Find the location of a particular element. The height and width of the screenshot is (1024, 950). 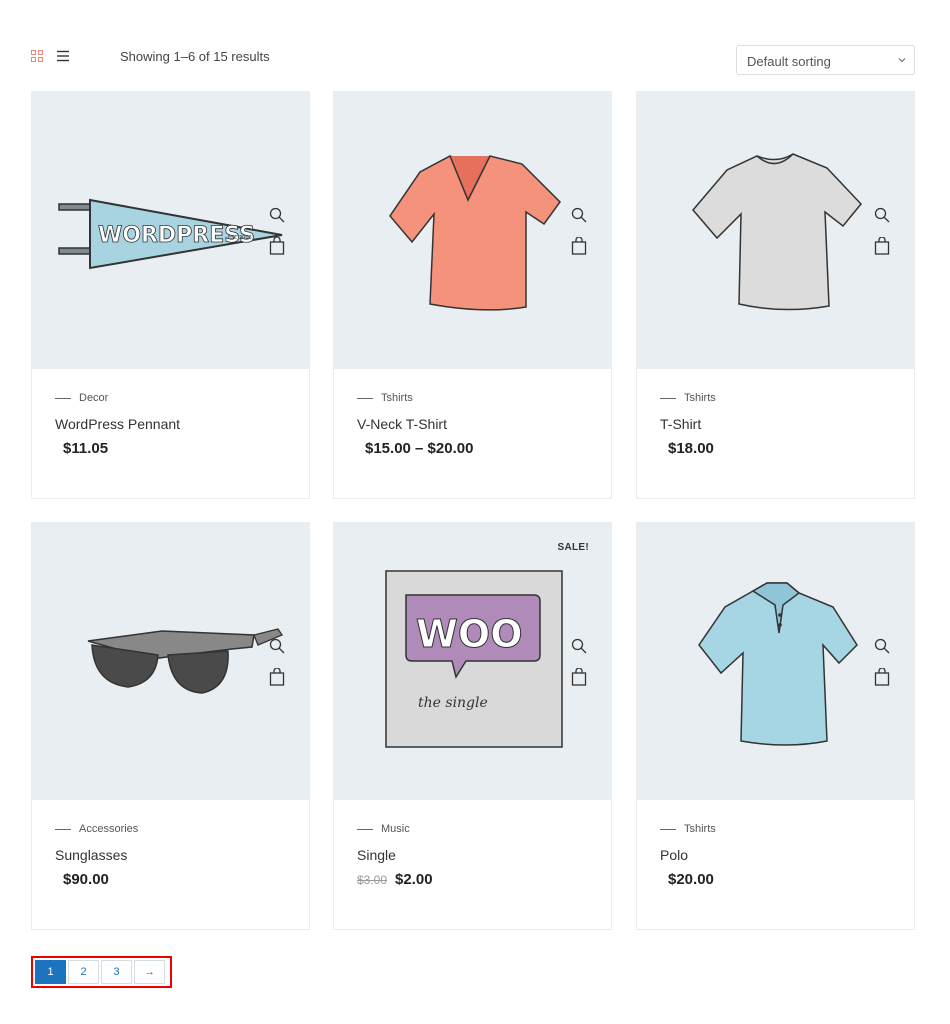

product-price: $11.05 is located at coordinates (81, 448).